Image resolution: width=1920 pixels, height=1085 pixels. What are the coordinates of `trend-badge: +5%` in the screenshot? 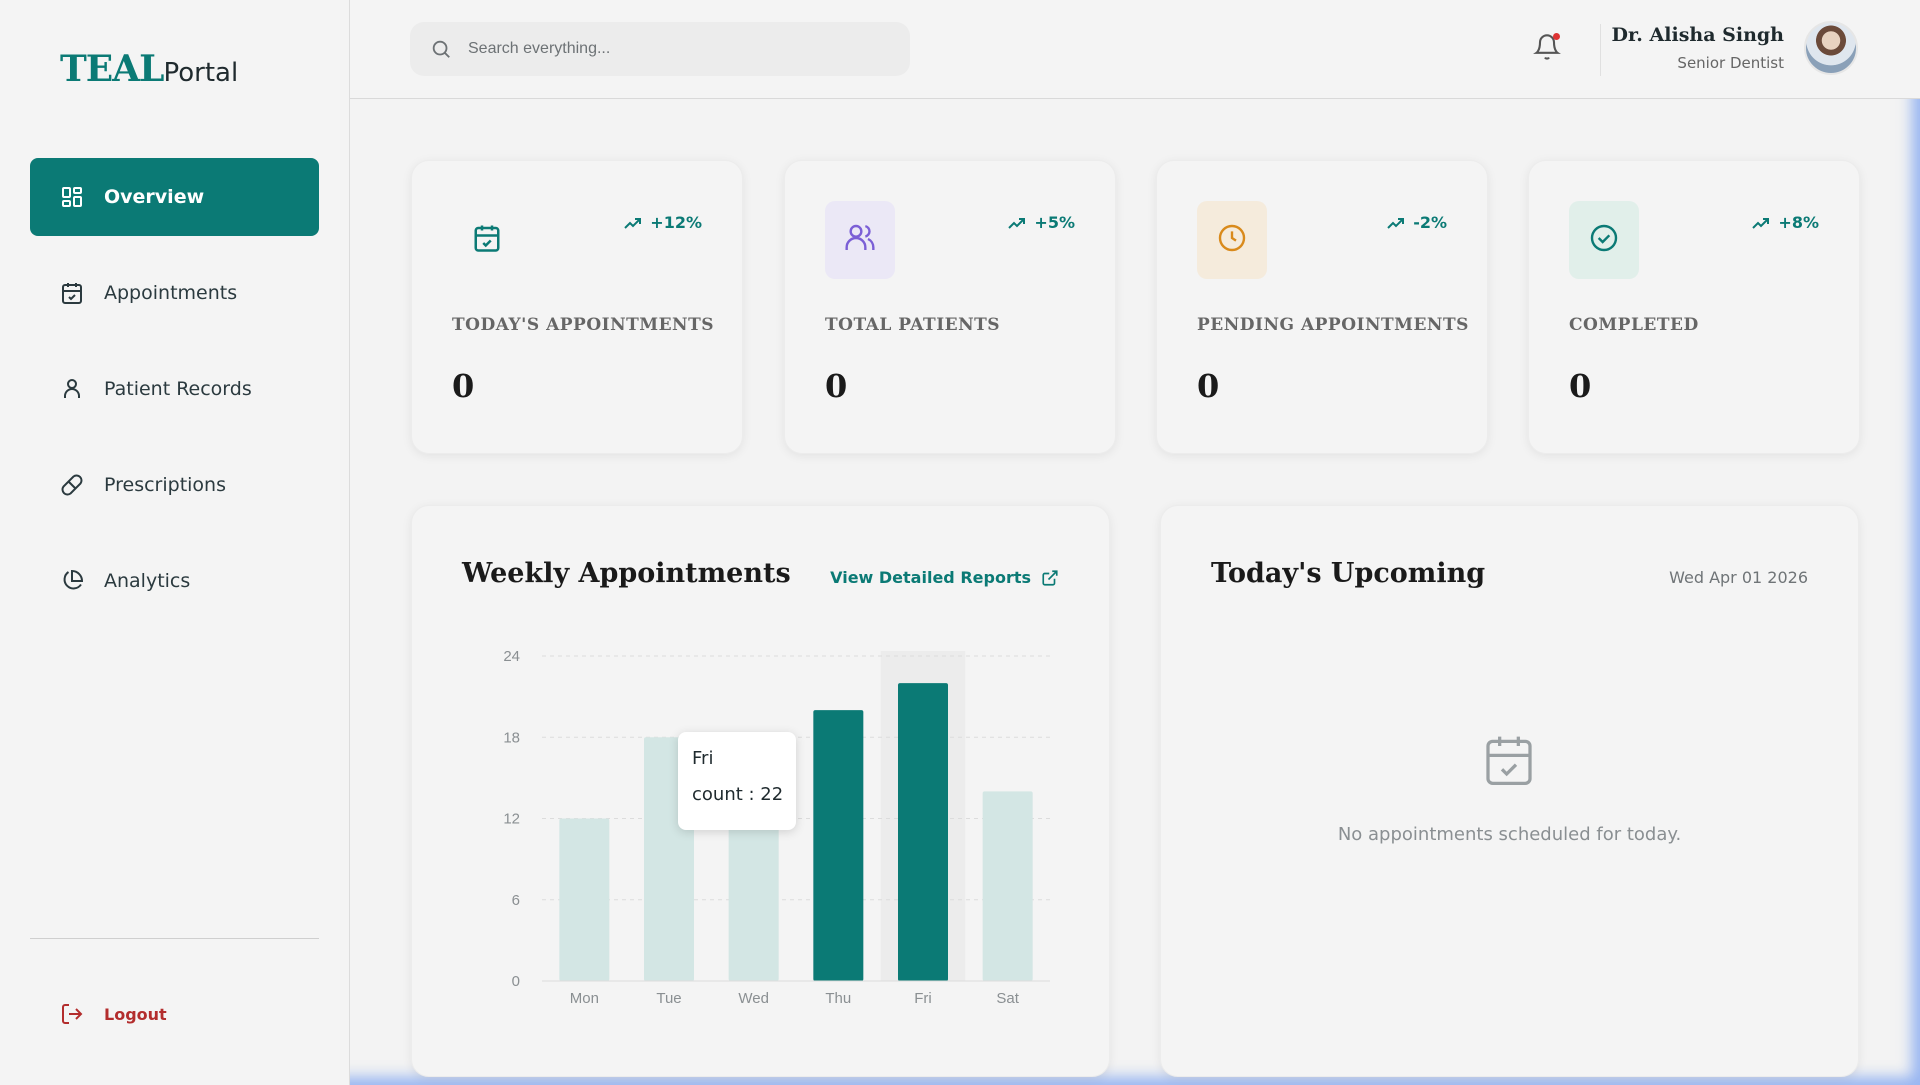 It's located at (1041, 222).